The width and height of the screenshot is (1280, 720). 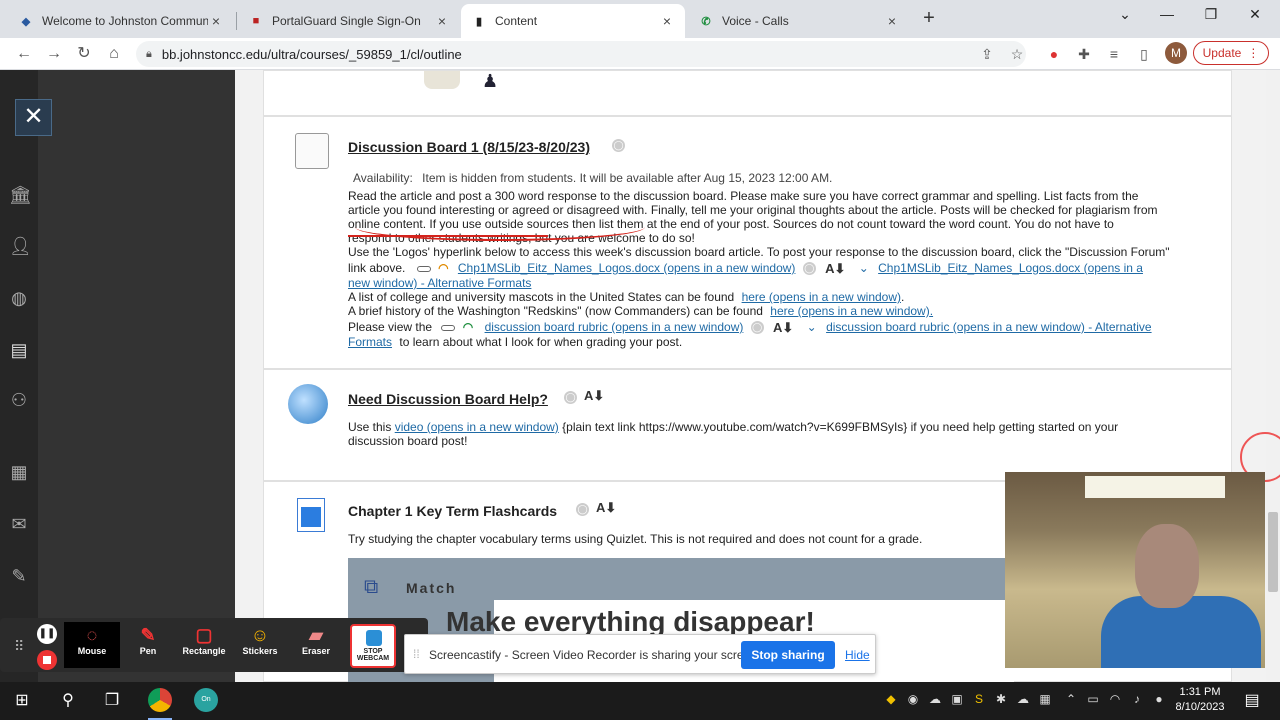 I want to click on side-panel-icon: ▯, so click(x=1144, y=54).